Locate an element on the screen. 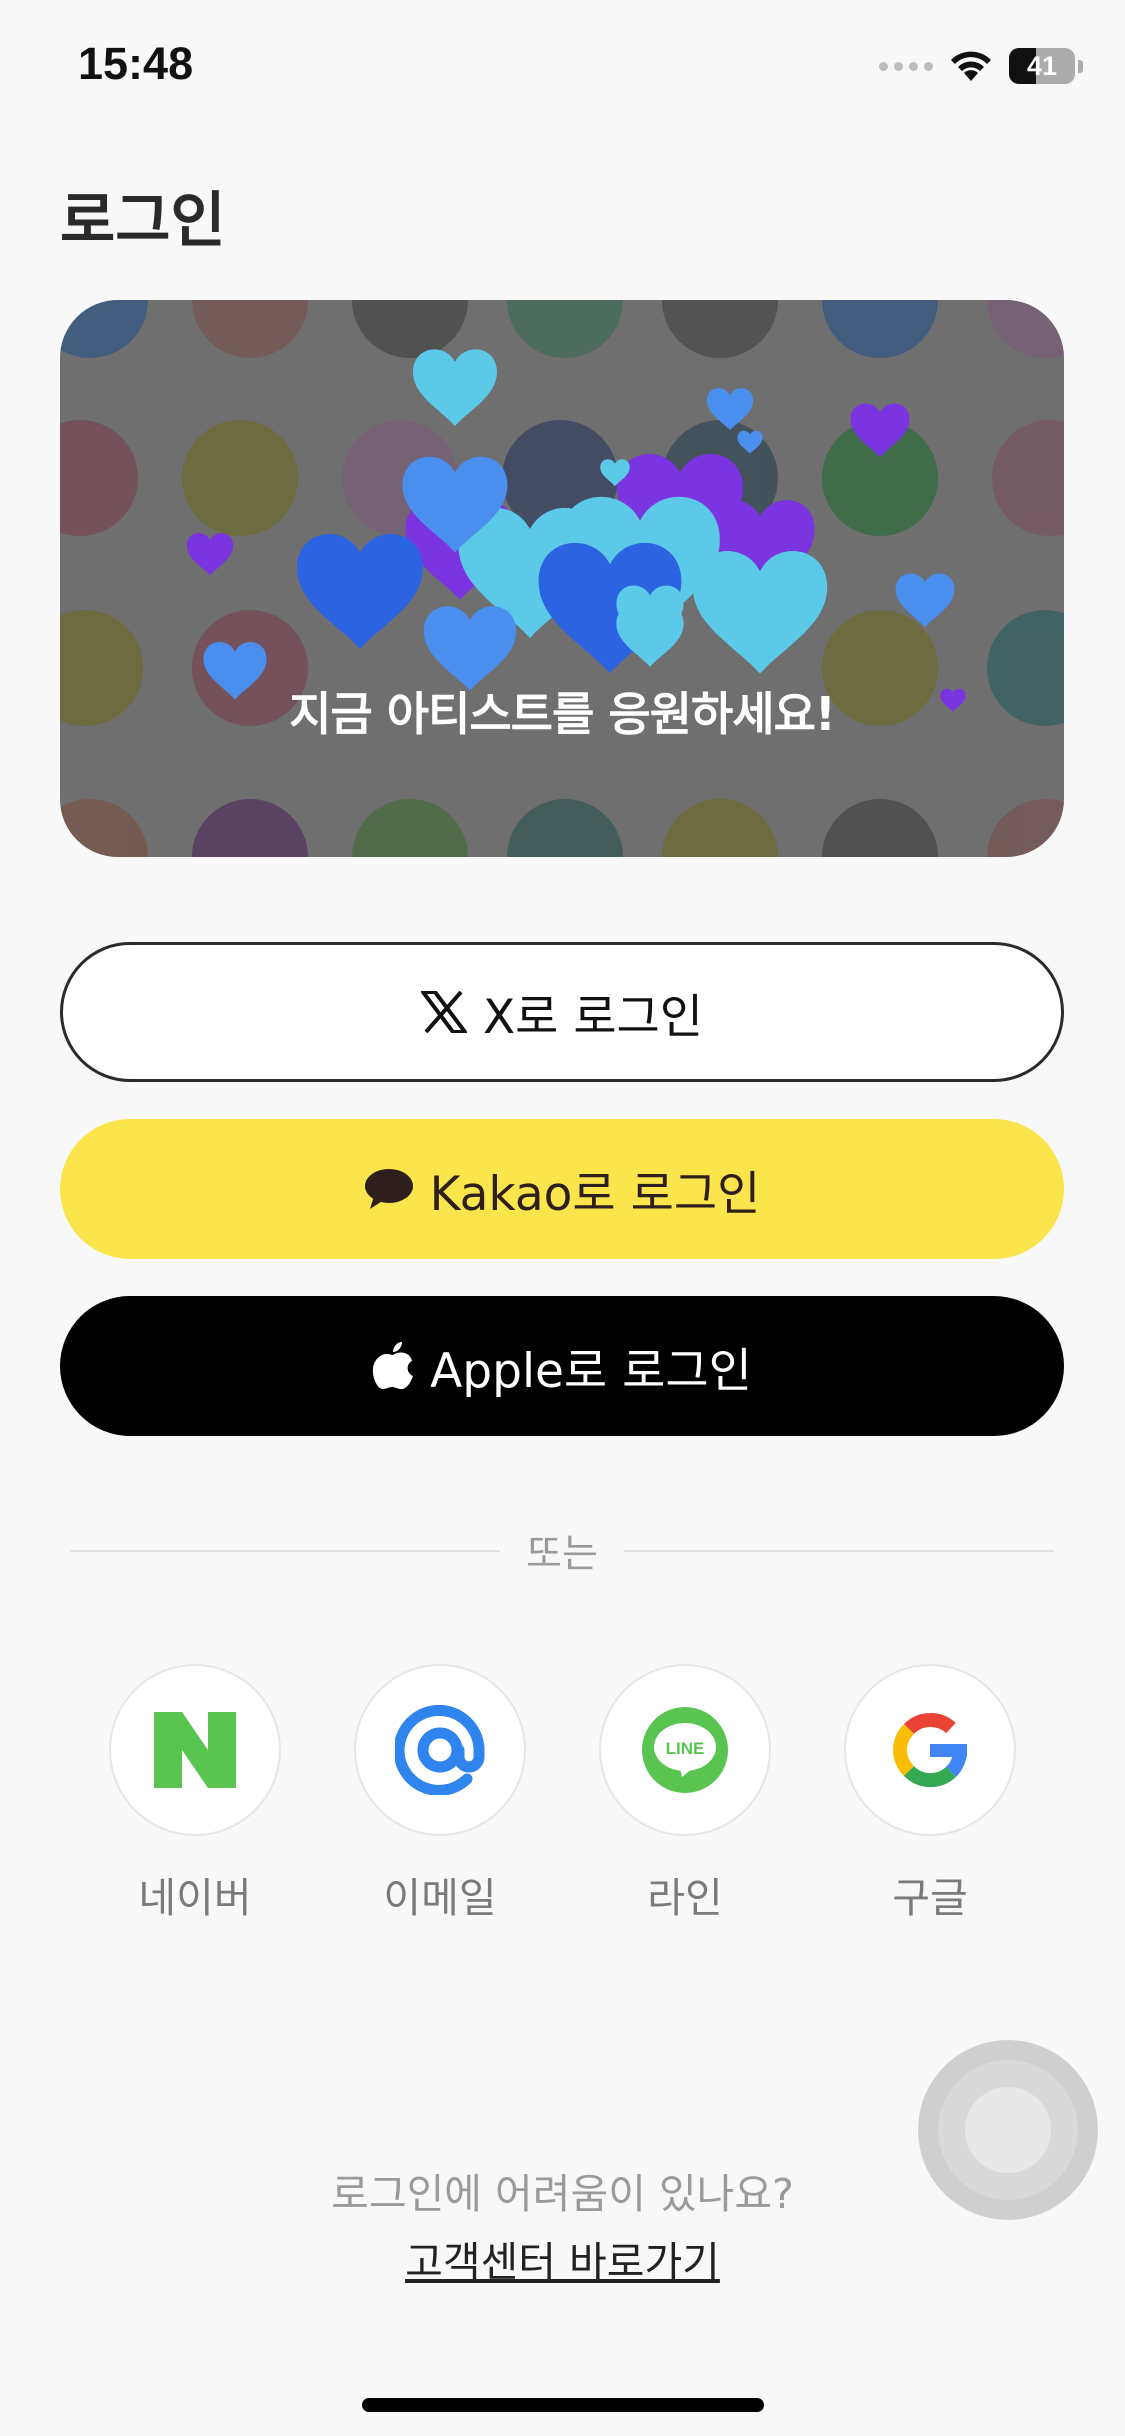  line-icon: LINE is located at coordinates (685, 1750).